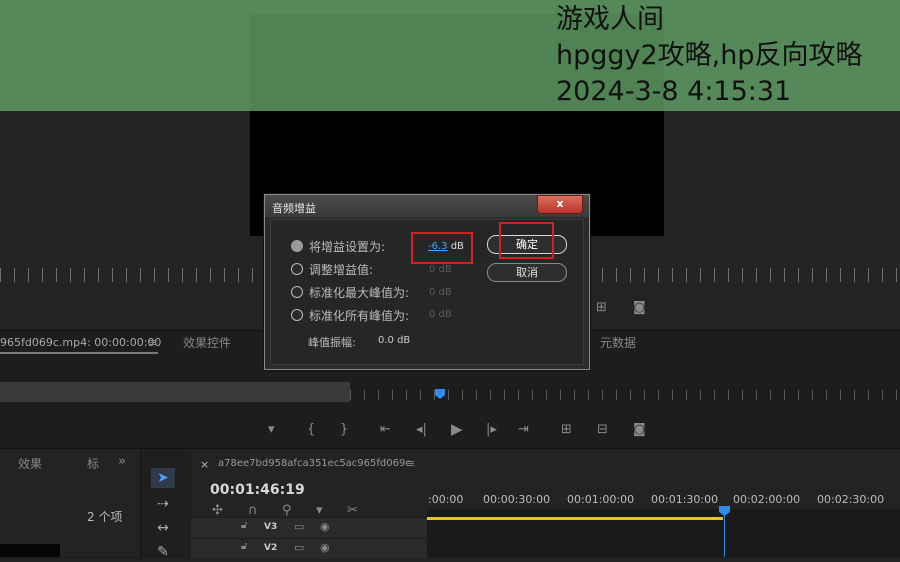  What do you see at coordinates (560, 204) in the screenshot?
I see `dialog-close-button: x` at bounding box center [560, 204].